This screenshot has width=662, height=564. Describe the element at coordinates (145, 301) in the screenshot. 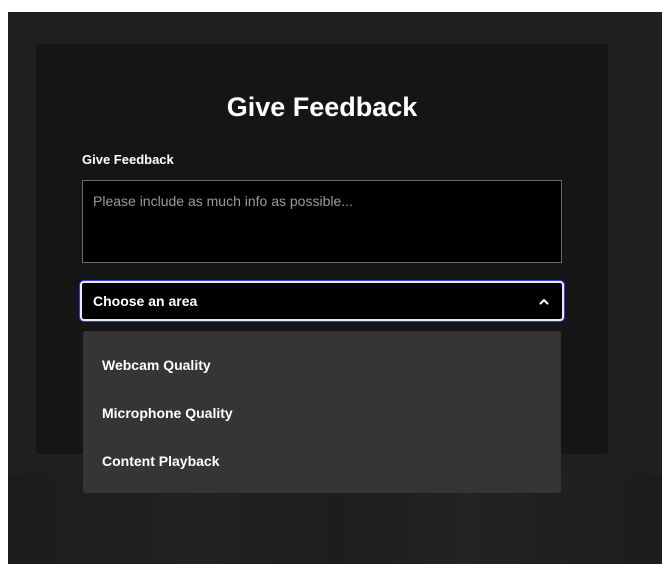

I see `area-select-label: Choose an area` at that location.